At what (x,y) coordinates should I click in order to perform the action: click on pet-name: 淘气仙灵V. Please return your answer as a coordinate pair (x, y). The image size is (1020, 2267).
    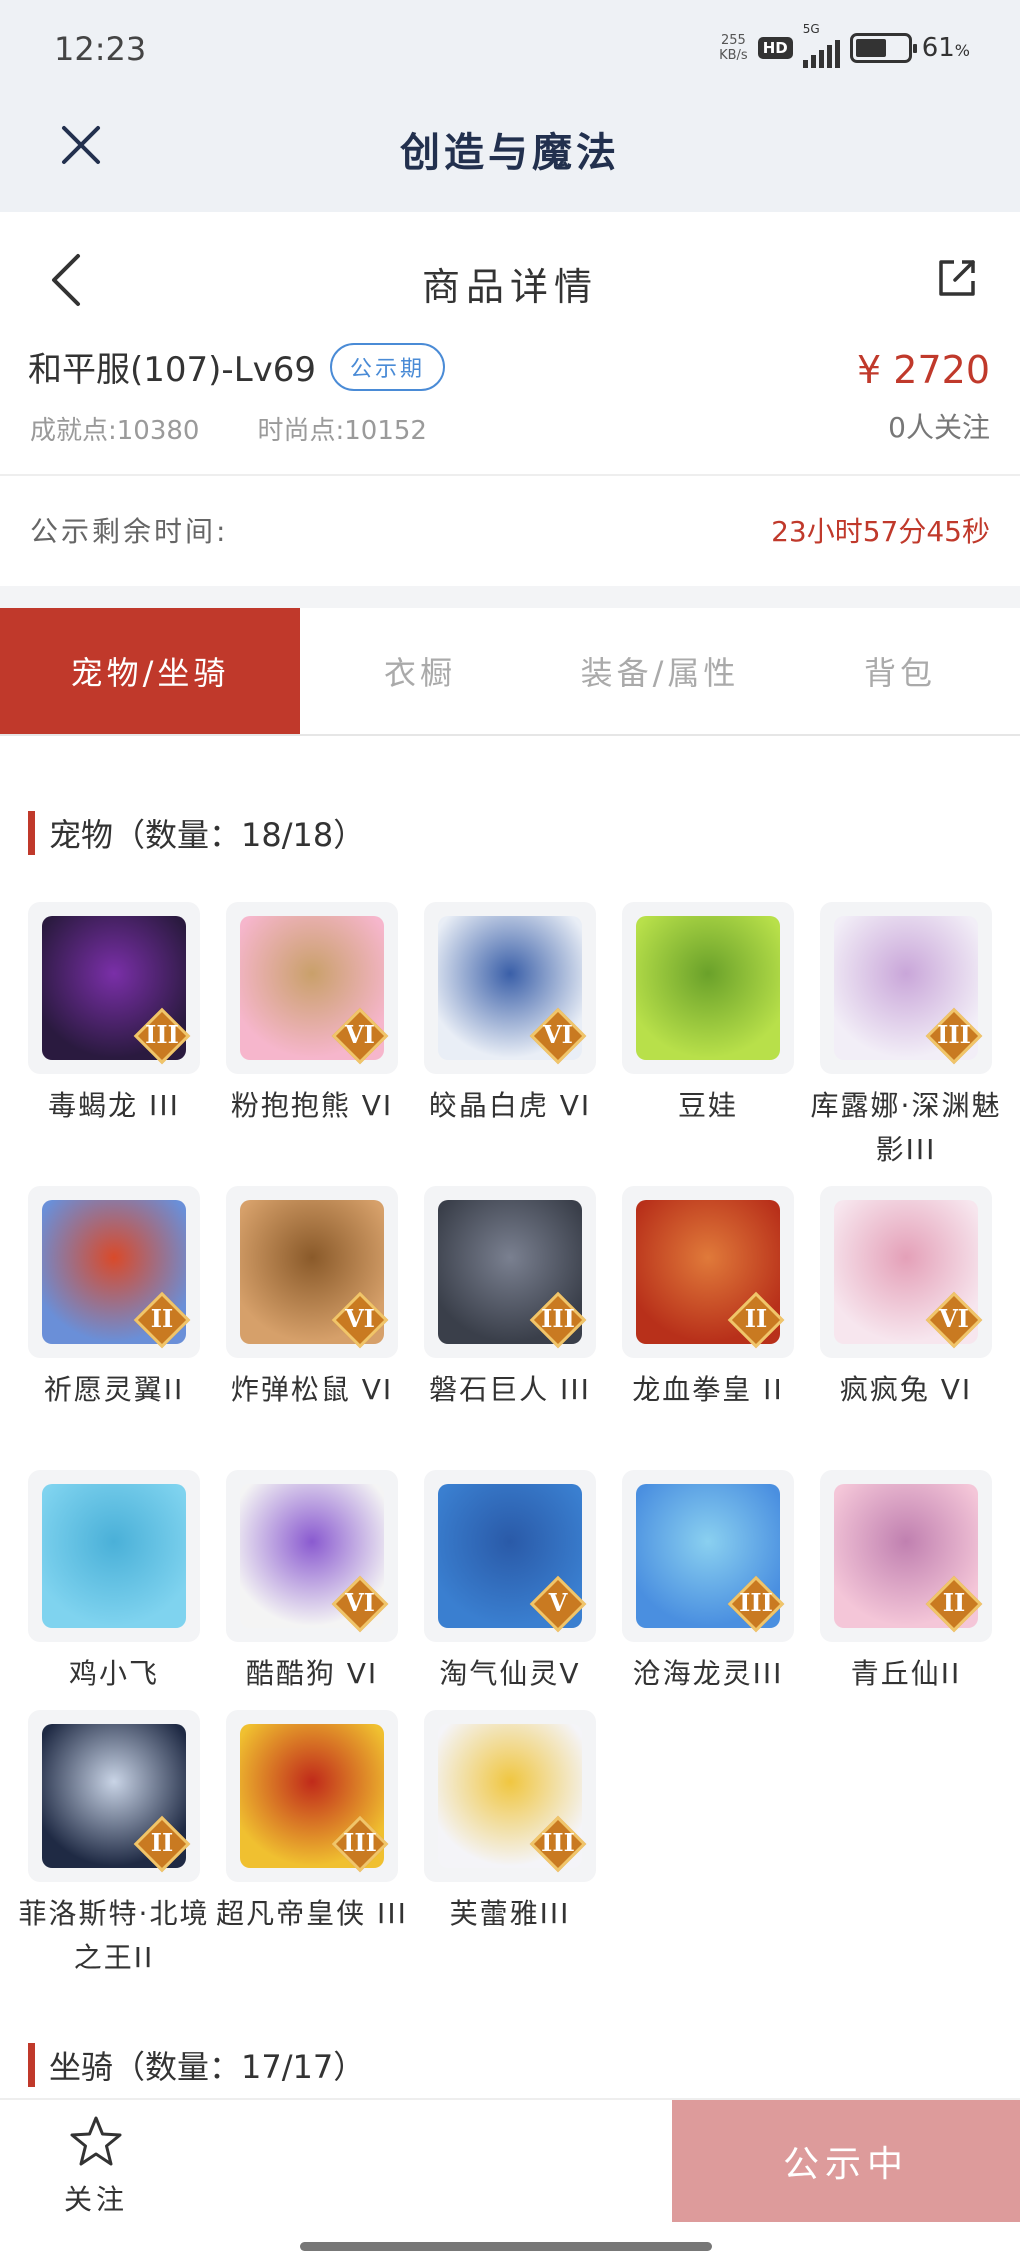
    Looking at the image, I should click on (510, 1673).